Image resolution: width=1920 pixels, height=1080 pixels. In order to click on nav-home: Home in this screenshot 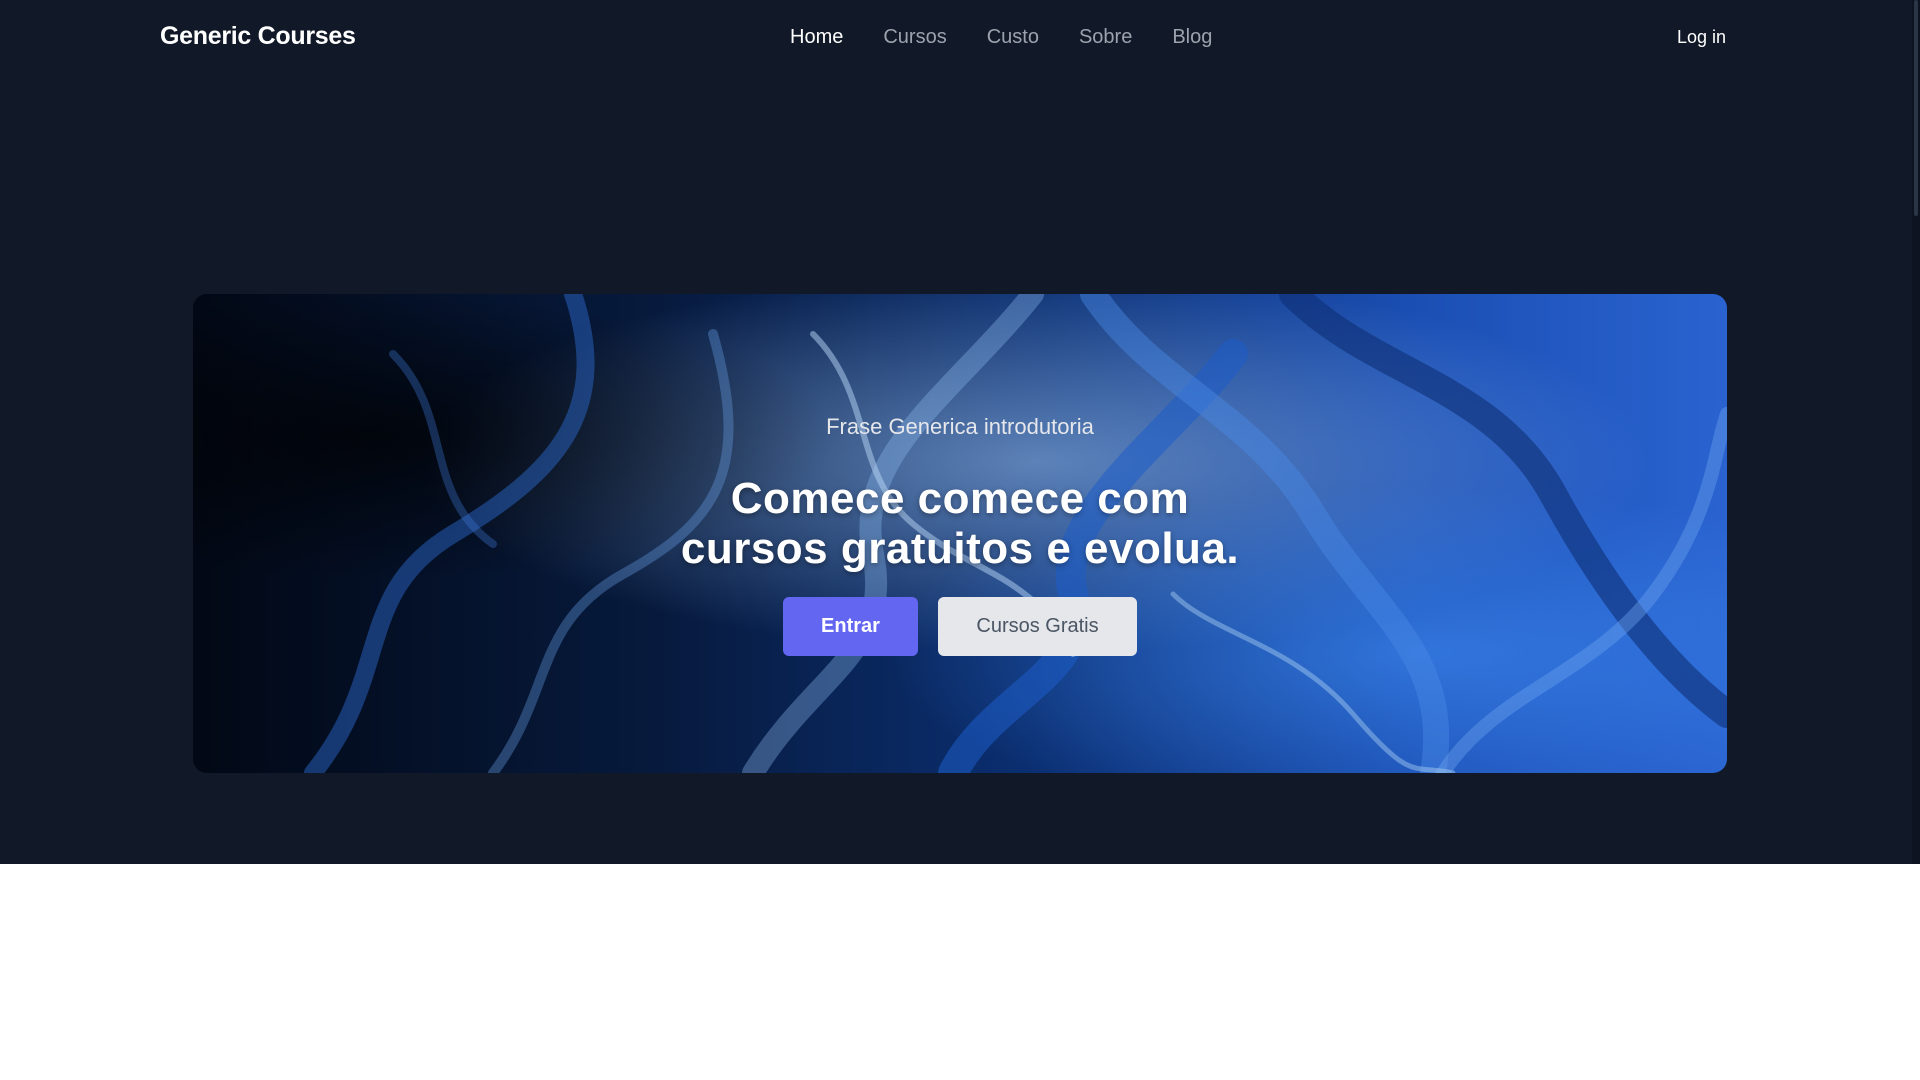, I will do `click(816, 37)`.